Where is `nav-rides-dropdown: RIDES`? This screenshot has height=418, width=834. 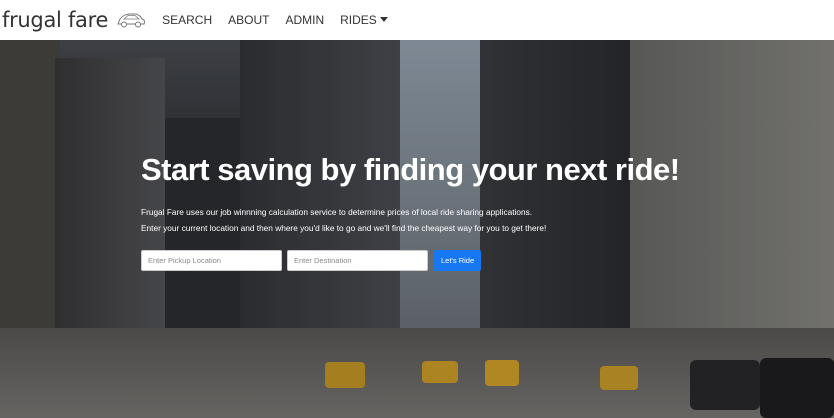
nav-rides-dropdown: RIDES is located at coordinates (364, 20).